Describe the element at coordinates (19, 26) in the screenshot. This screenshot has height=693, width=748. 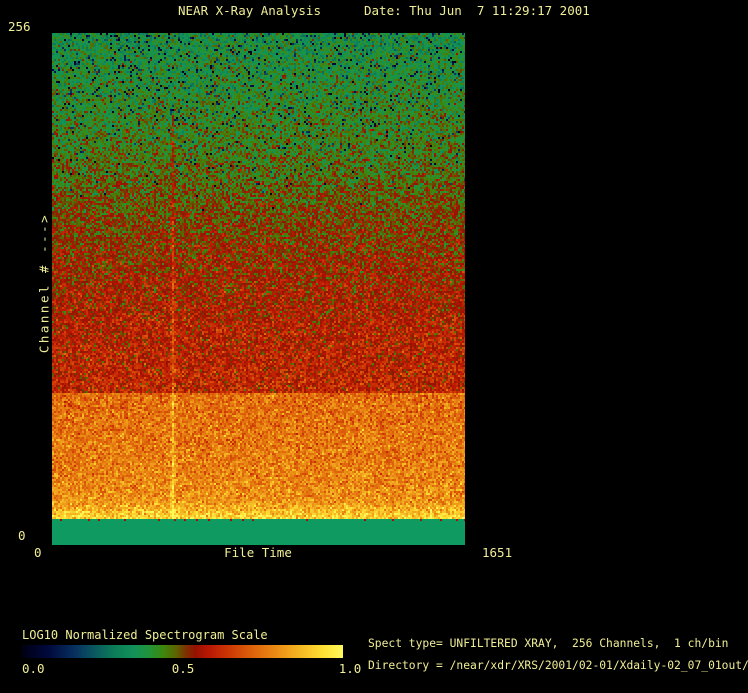
I see `y-axis-max-label: 256` at that location.